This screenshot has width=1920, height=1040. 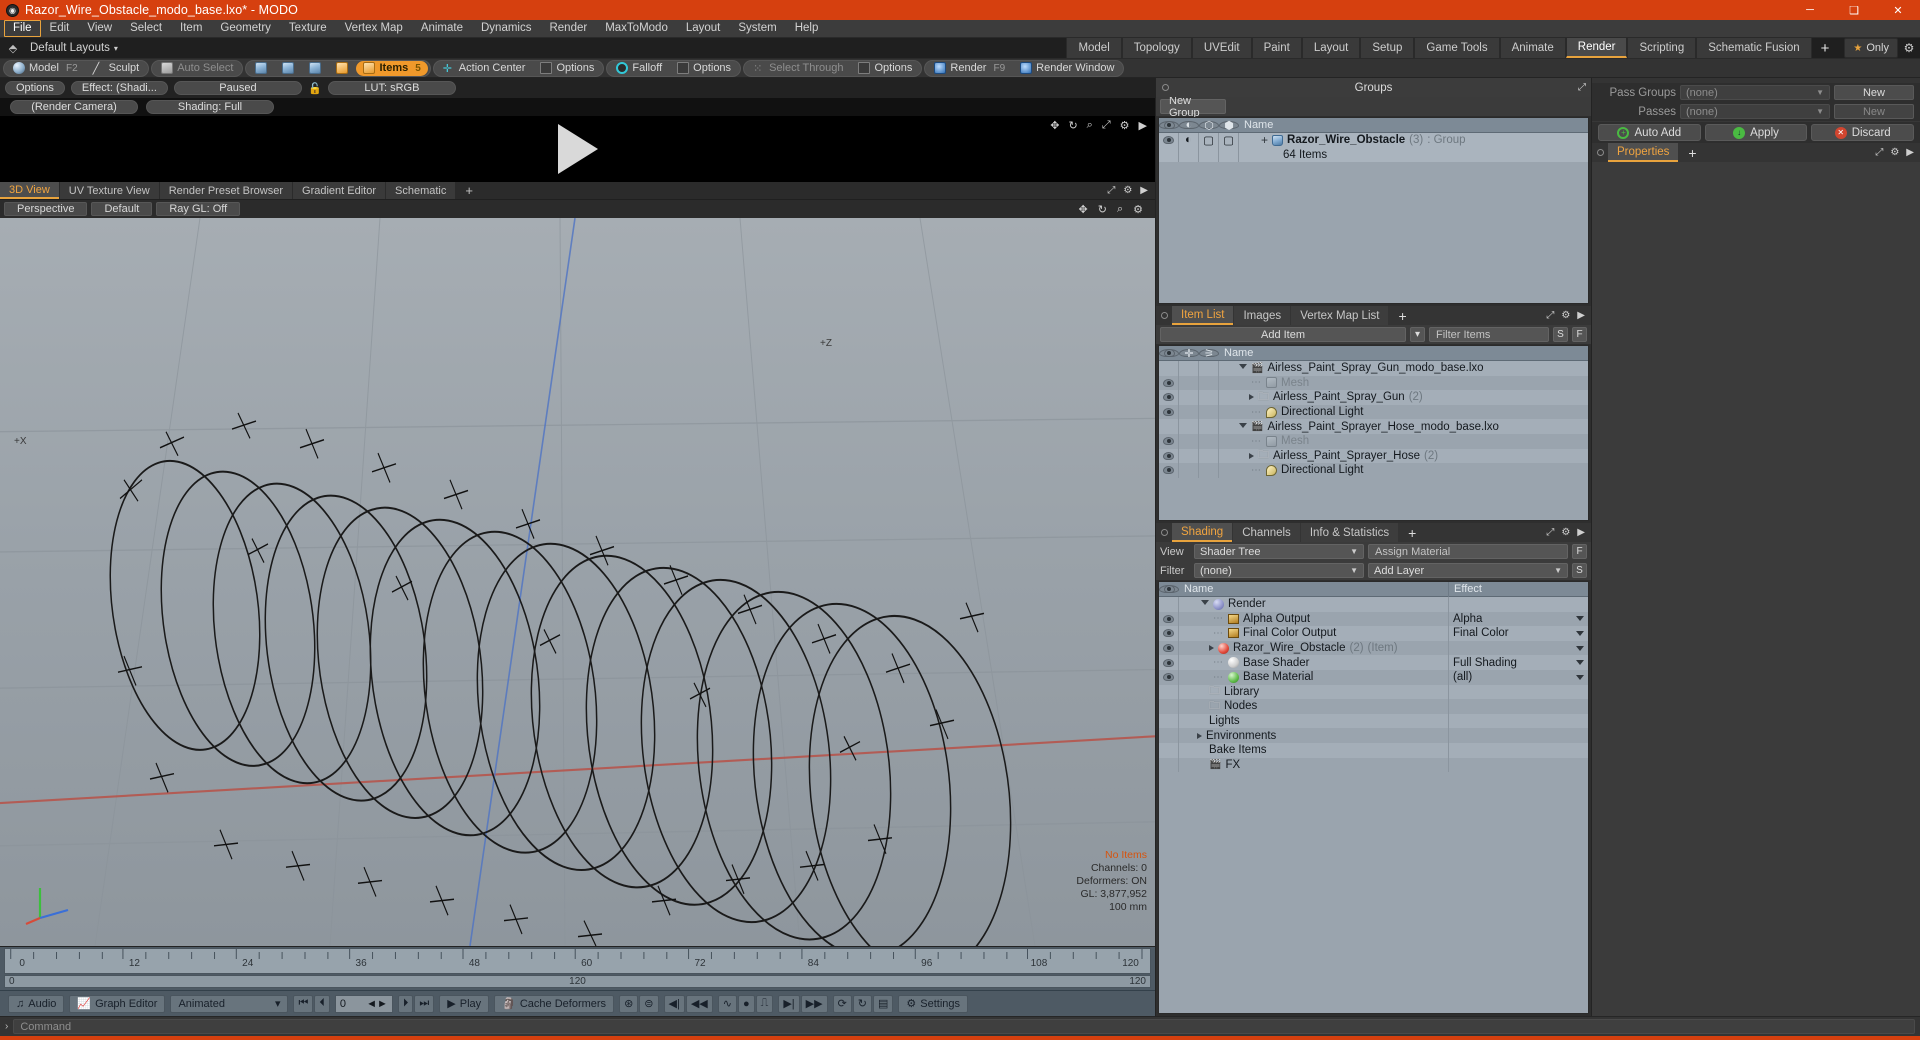 I want to click on preview-lut-button: LUT: sRGB, so click(x=391, y=88).